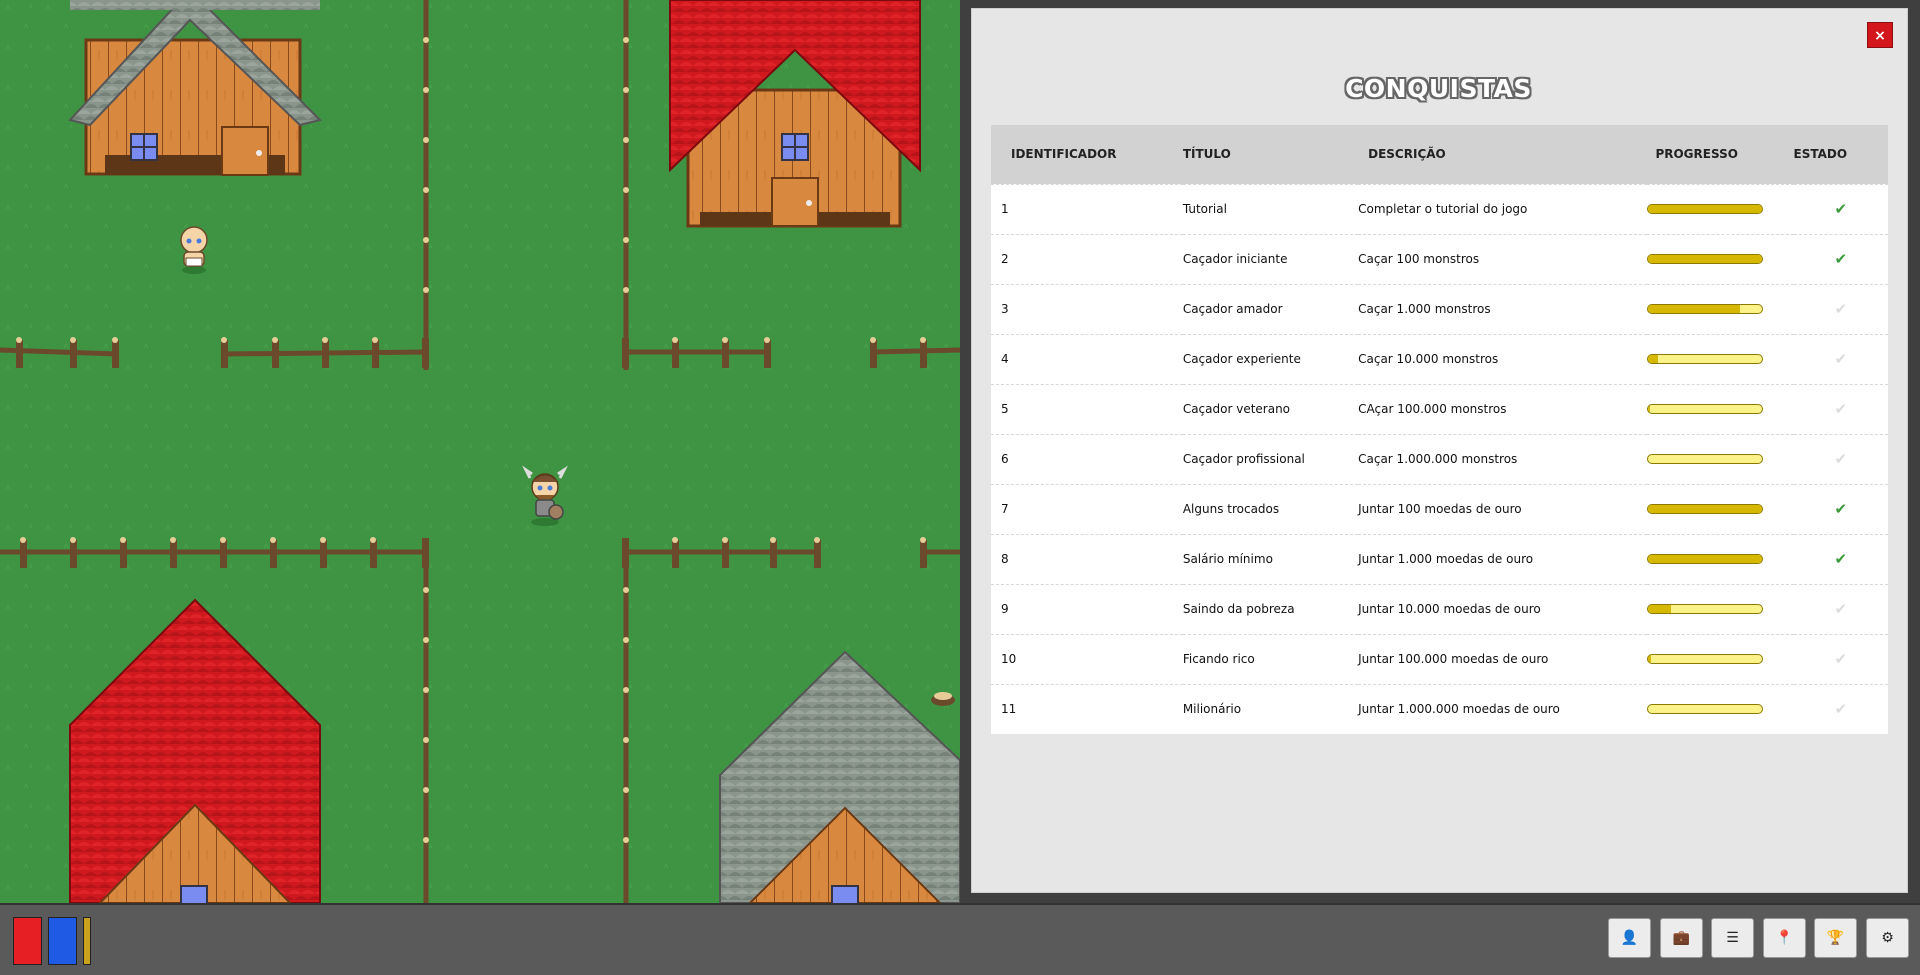 The height and width of the screenshot is (975, 1920). Describe the element at coordinates (1087, 508) in the screenshot. I see `cell-id: 7` at that location.